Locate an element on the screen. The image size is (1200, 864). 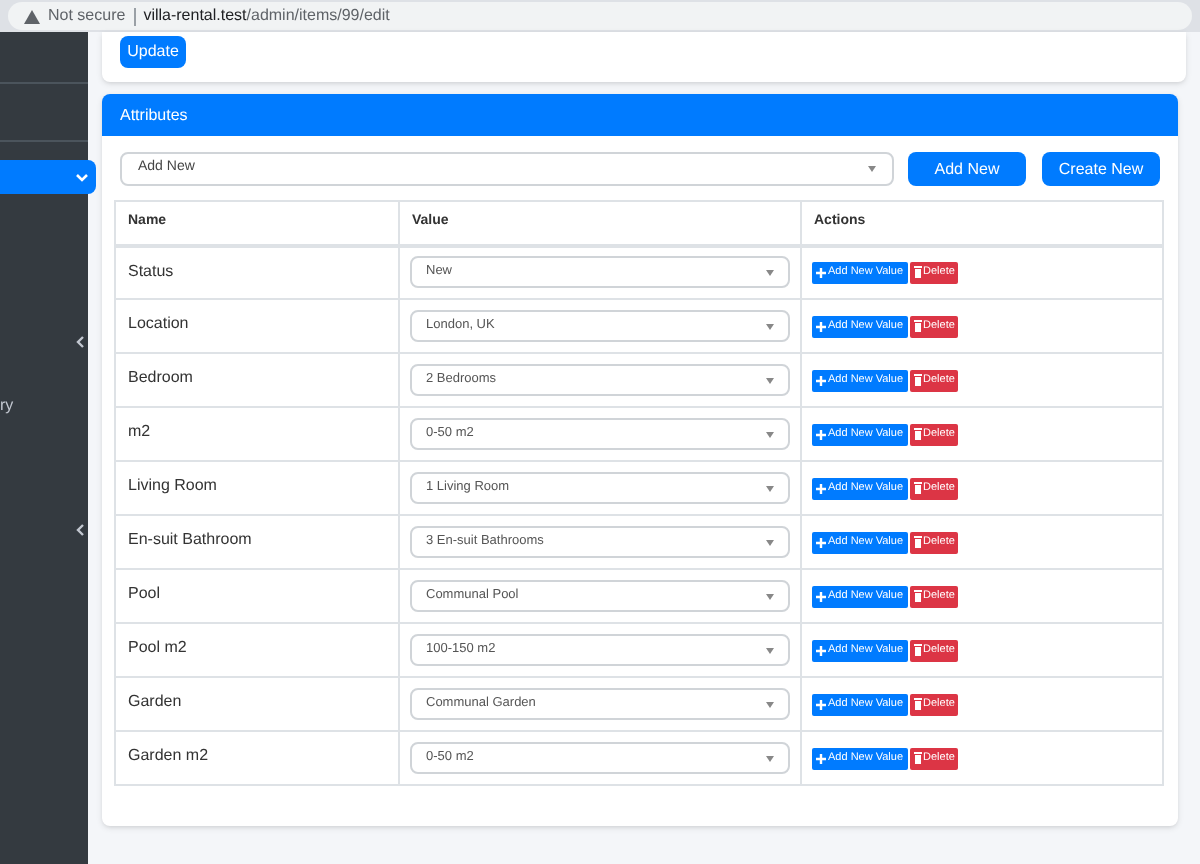
chevron-down-icon is located at coordinates (82, 177).